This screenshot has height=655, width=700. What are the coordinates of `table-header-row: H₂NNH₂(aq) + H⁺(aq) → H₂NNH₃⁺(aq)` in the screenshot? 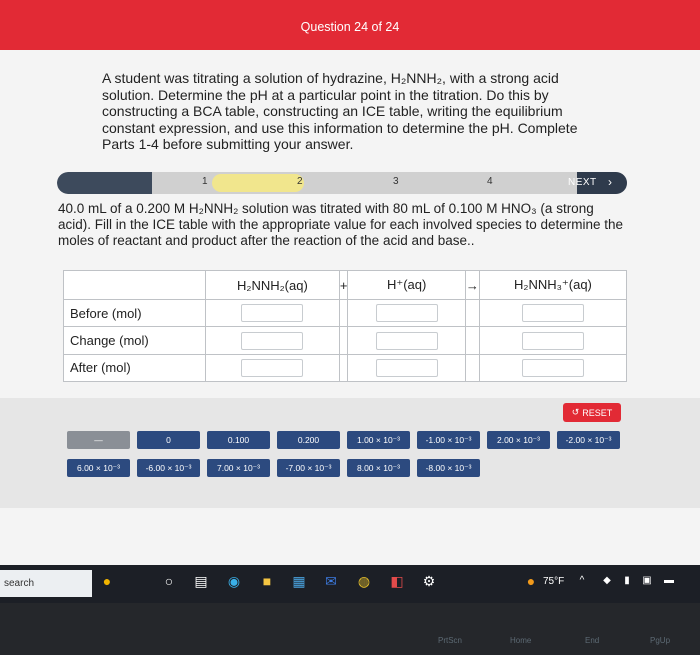 It's located at (345, 285).